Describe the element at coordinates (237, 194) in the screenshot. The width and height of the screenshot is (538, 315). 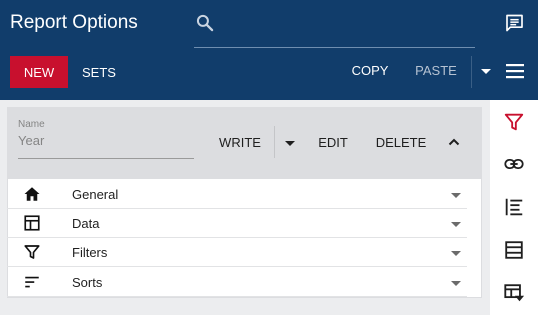
I see `section-general: General` at that location.